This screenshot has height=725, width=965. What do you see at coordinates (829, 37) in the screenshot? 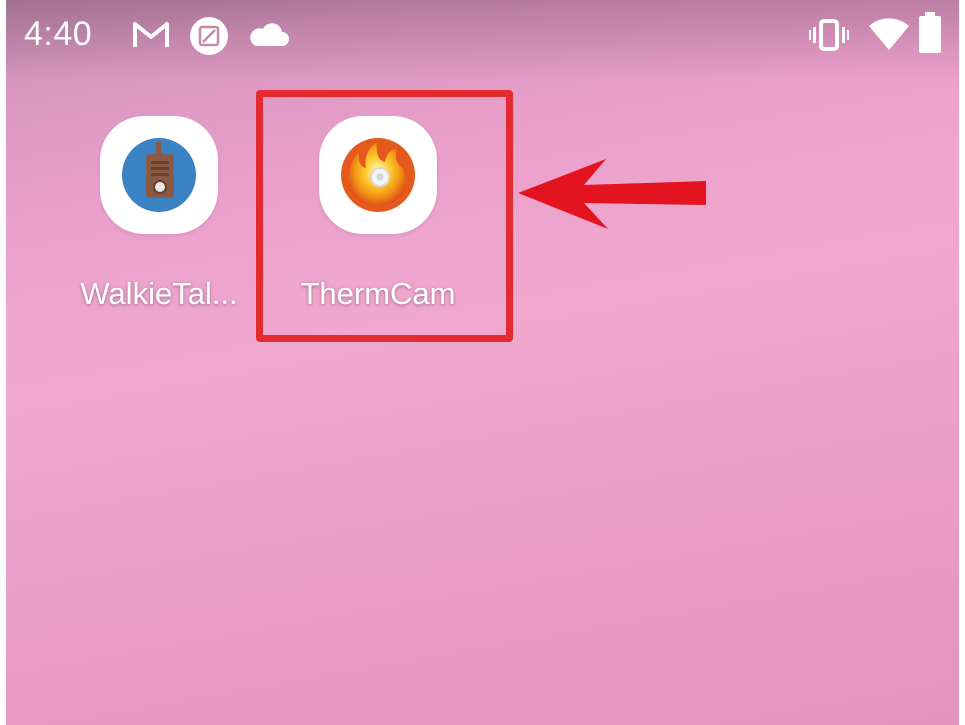
I see `vibrate-icon` at bounding box center [829, 37].